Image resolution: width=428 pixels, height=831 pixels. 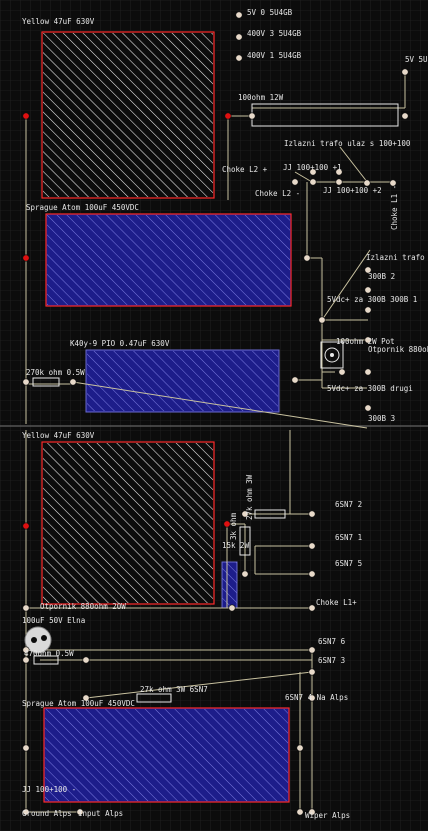 I want to click on label-otpornik-880: Otpornik 880oh, so click(x=398, y=349).